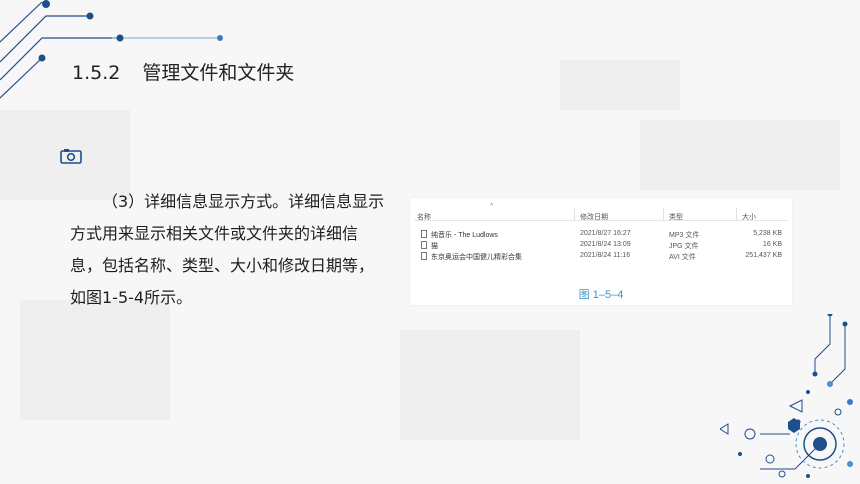 This screenshot has height=484, width=860. What do you see at coordinates (71, 156) in the screenshot?
I see `camera-icon` at bounding box center [71, 156].